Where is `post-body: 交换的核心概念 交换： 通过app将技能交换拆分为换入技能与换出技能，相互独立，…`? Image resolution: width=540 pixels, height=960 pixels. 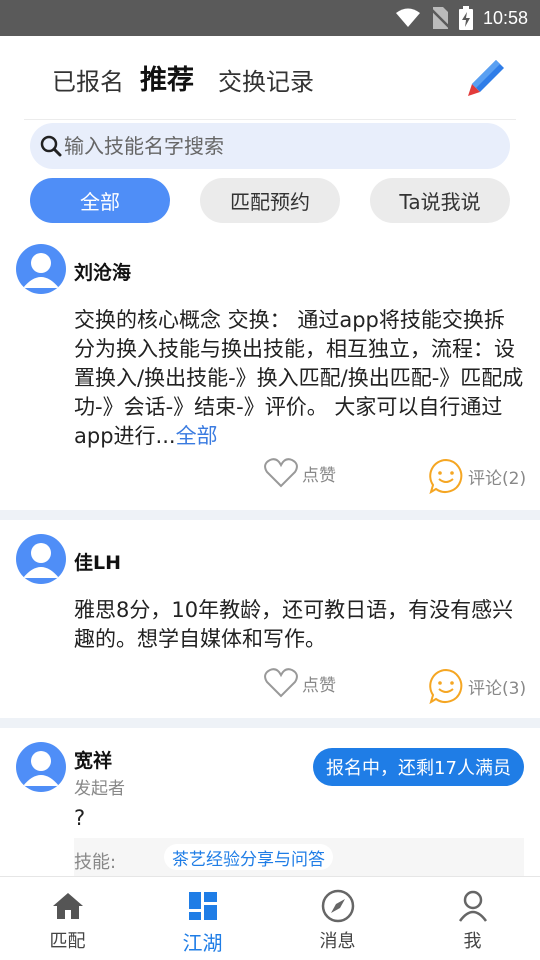 post-body: 交换的核心概念 交换： 通过app将技能交换拆分为换入技能与换出技能，相互独立，… is located at coordinates (299, 378).